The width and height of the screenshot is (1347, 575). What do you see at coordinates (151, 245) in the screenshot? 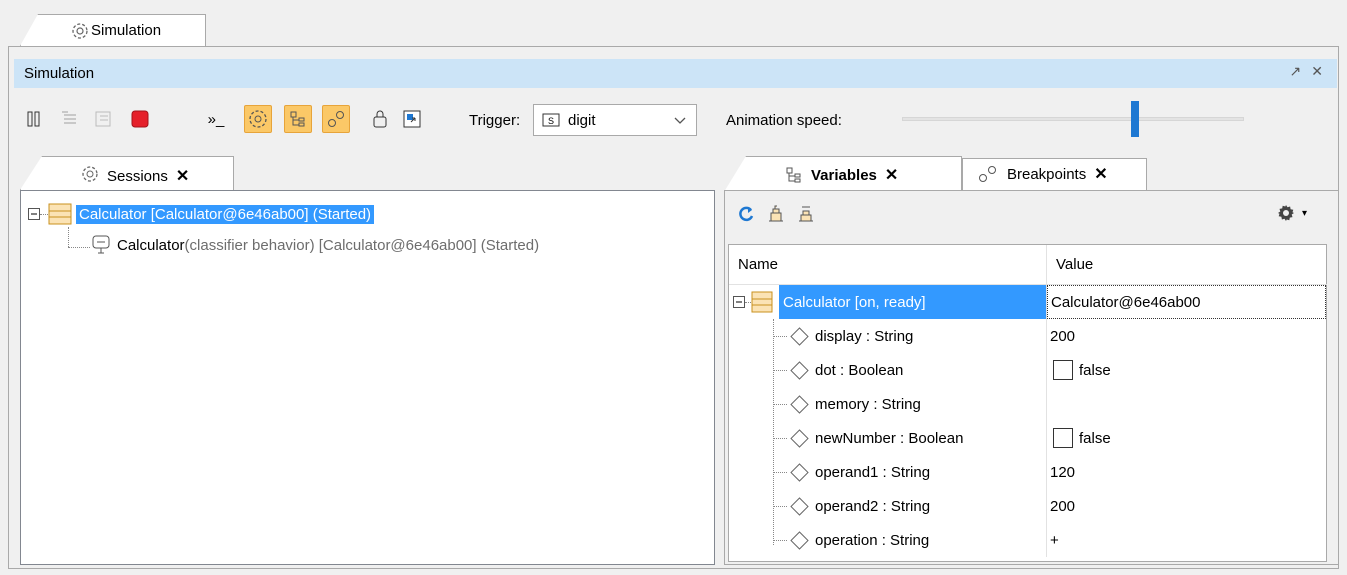
I see `behavior-label-bold: Calculator` at bounding box center [151, 245].